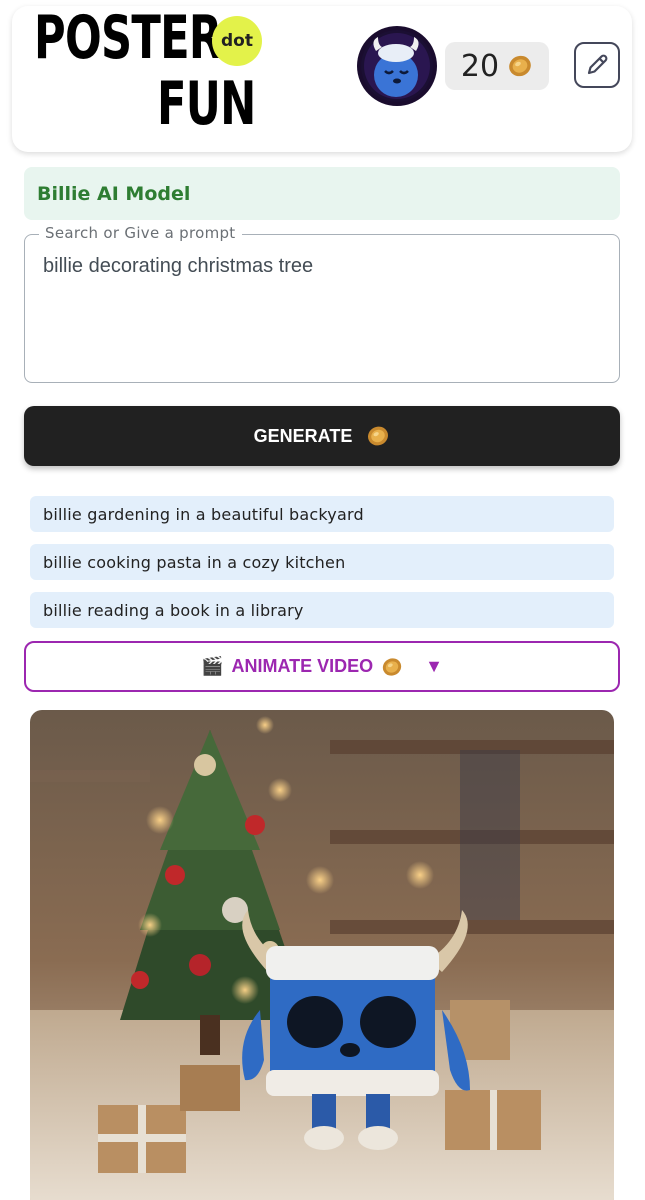 The height and width of the screenshot is (1200, 645). I want to click on logo-word-poster: POSTER, so click(128, 38).